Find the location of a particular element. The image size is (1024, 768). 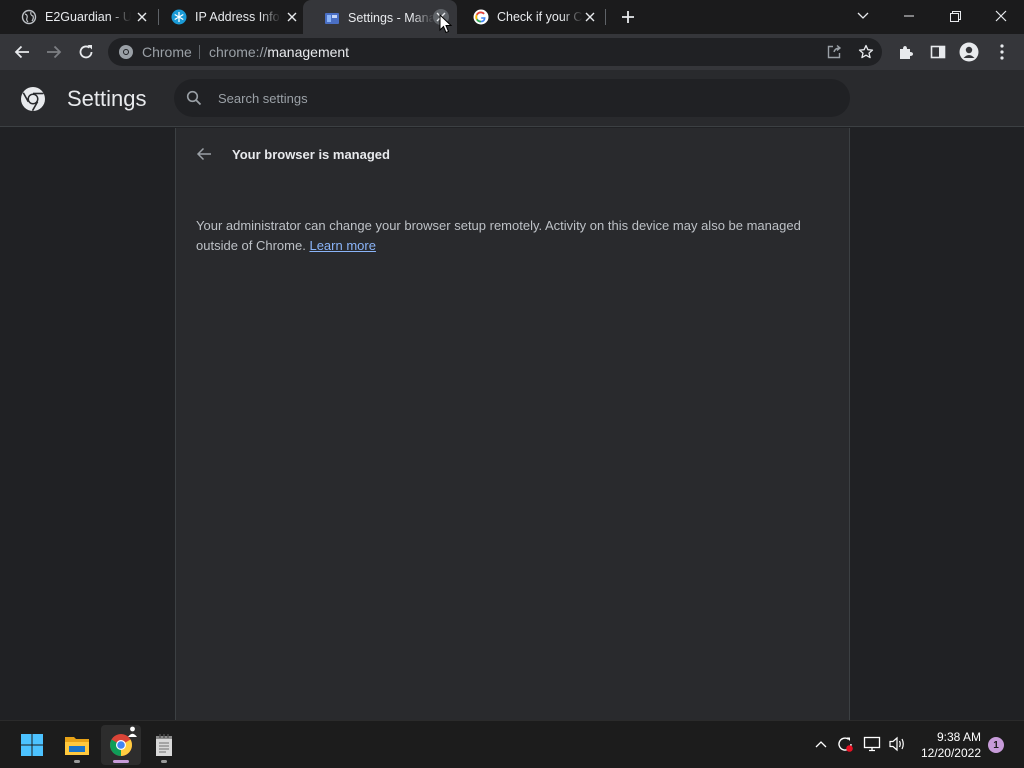

puzzle-icon is located at coordinates (906, 52).